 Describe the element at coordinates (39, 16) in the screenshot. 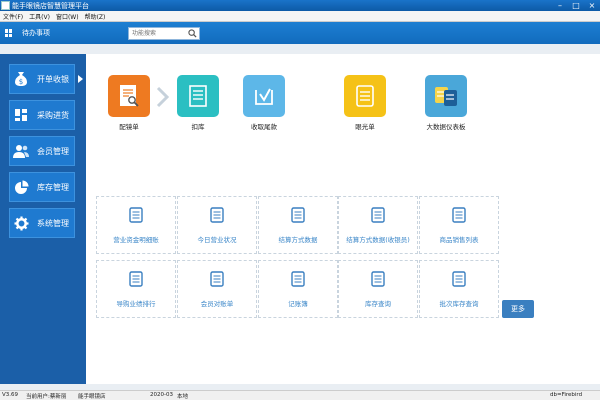

I see `menu-tools: 工具(V)` at that location.